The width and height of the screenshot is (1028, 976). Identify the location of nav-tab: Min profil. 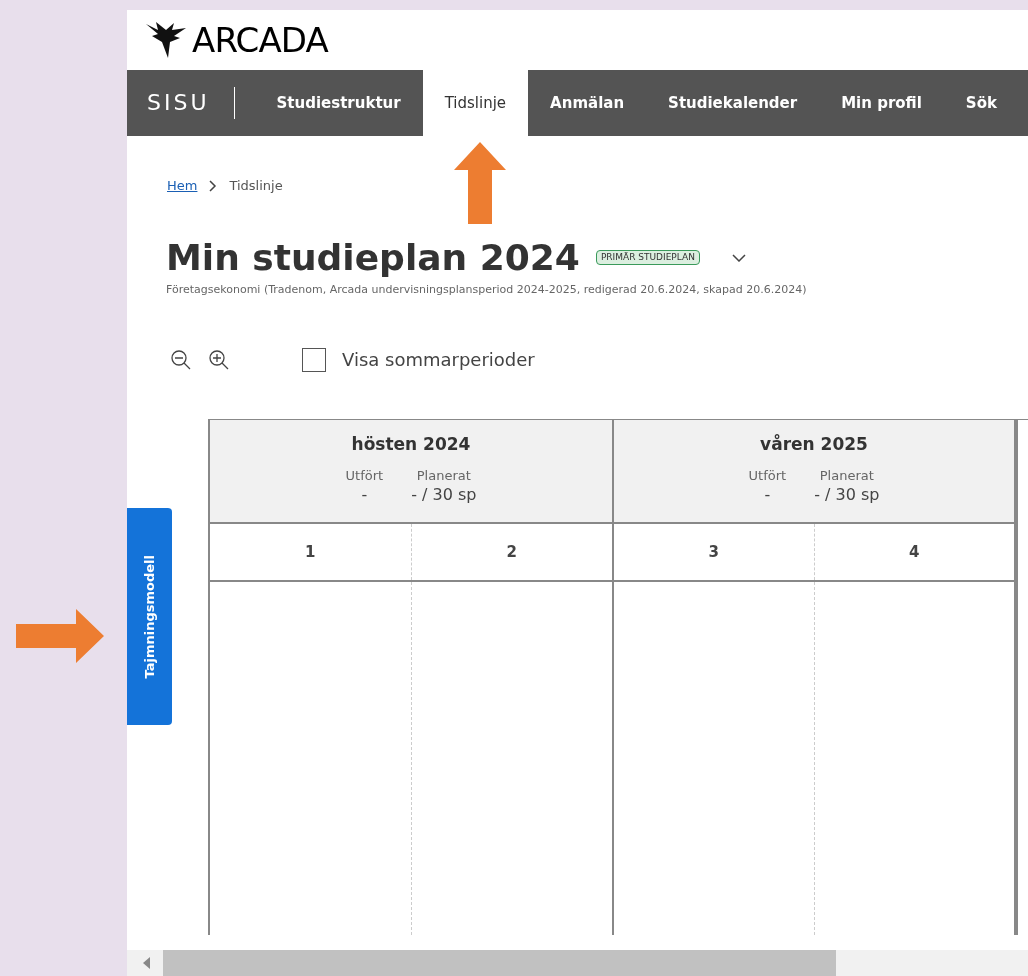
(881, 103).